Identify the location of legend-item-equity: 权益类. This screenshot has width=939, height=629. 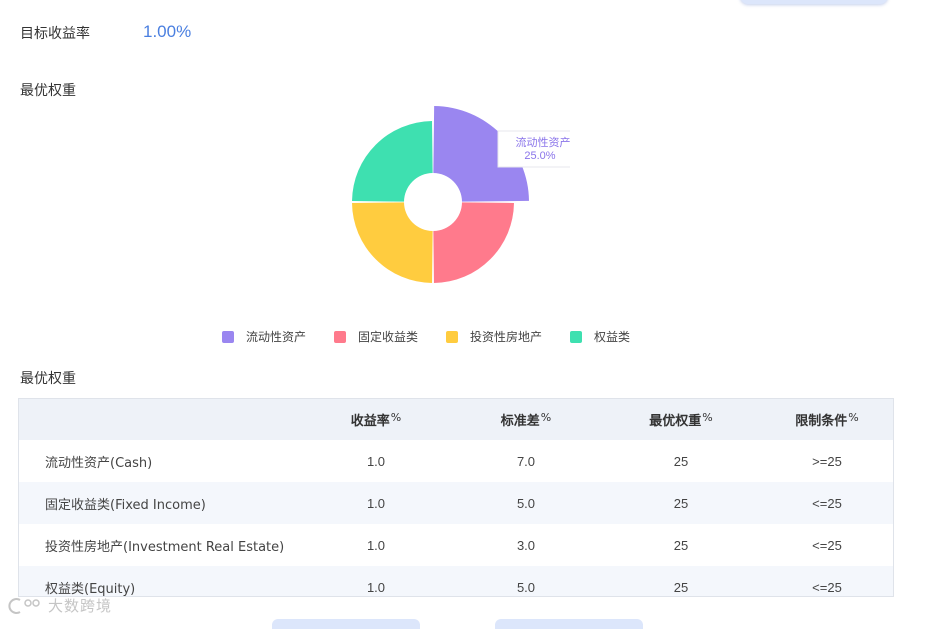
(600, 336).